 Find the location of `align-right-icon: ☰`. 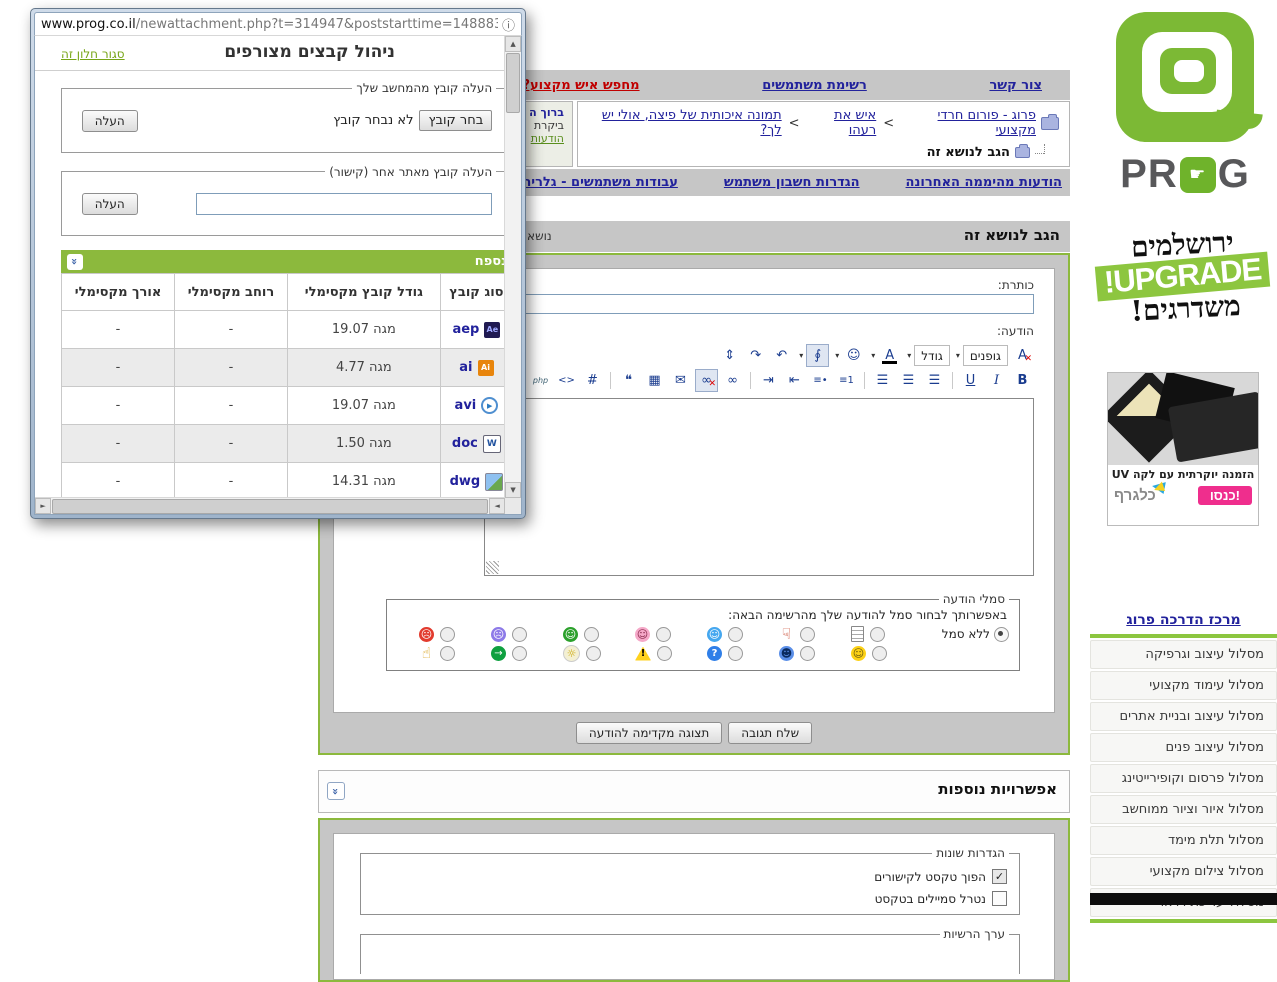

align-right-icon: ☰ is located at coordinates (934, 380).